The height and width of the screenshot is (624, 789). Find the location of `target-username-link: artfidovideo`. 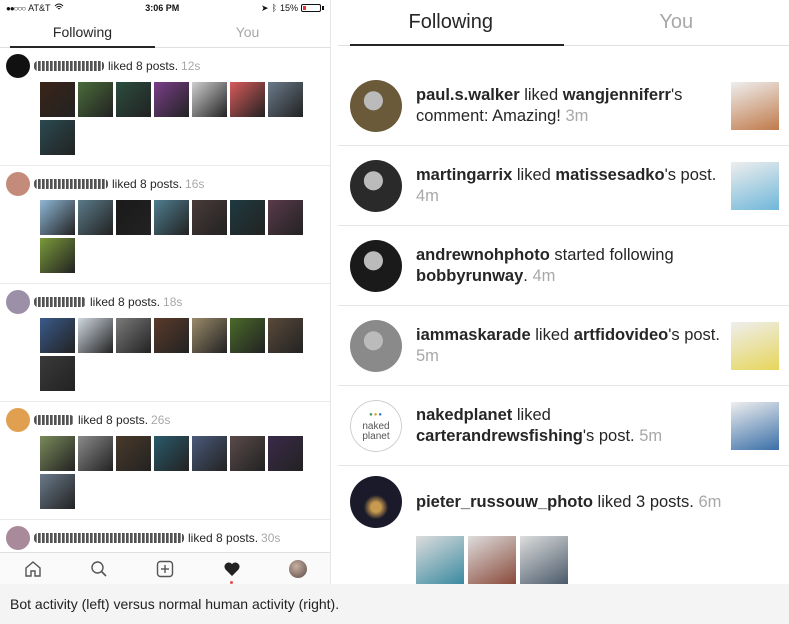

target-username-link: artfidovideo is located at coordinates (621, 335).